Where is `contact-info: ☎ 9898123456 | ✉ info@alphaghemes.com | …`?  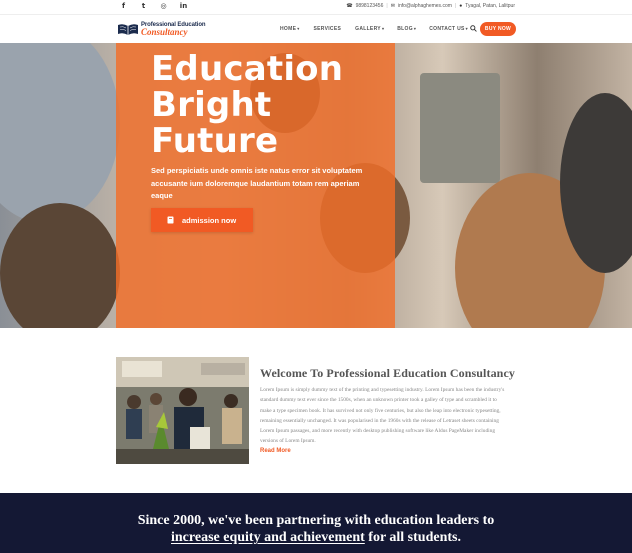
contact-info: ☎ 9898123456 | ✉ info@alphaghemes.com | … is located at coordinates (430, 6).